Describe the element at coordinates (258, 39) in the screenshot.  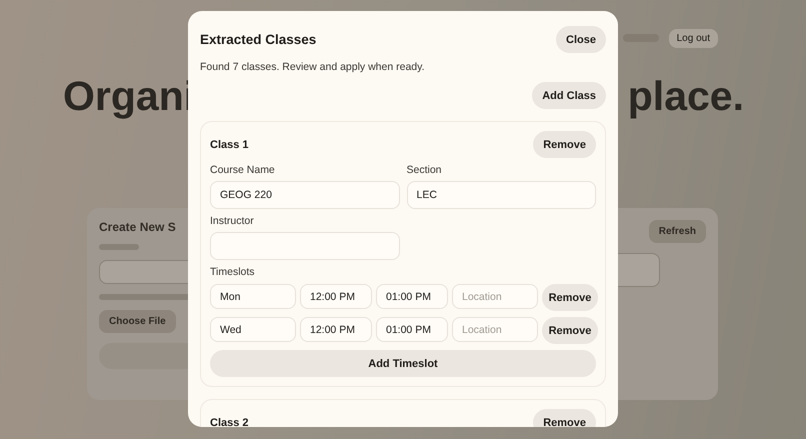
I see `dialog-title: Extracted Classes` at that location.